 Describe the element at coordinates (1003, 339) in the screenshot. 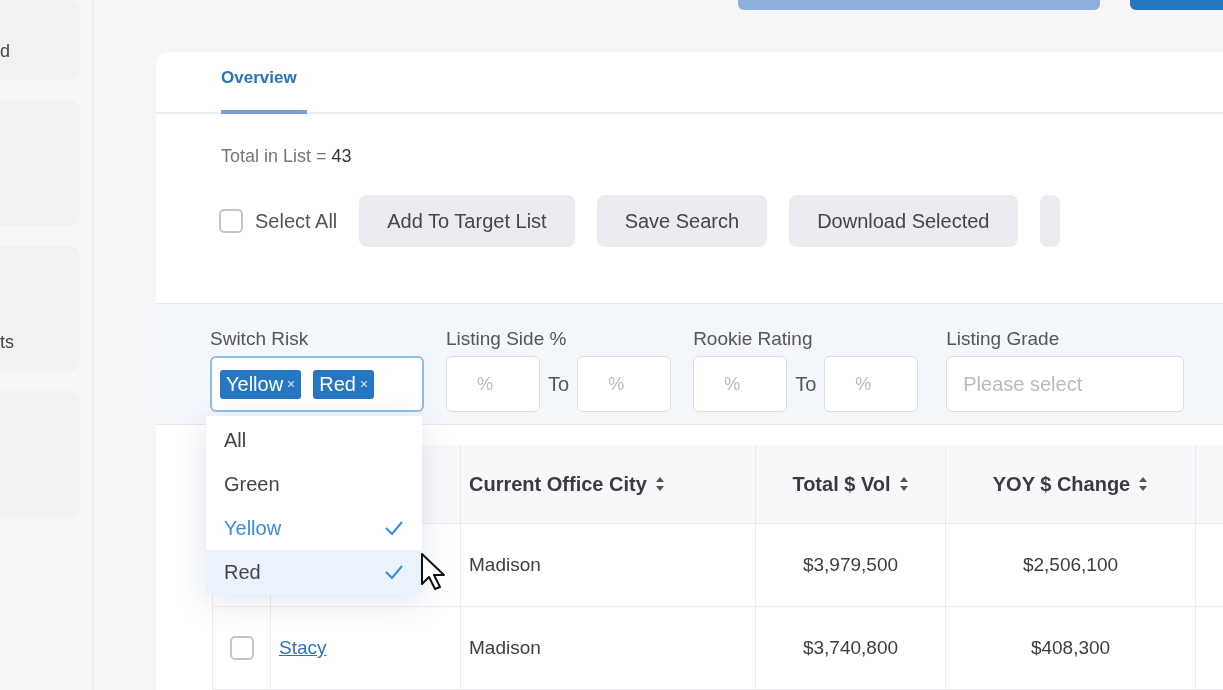

I see `filter-label: Listing Grade` at that location.